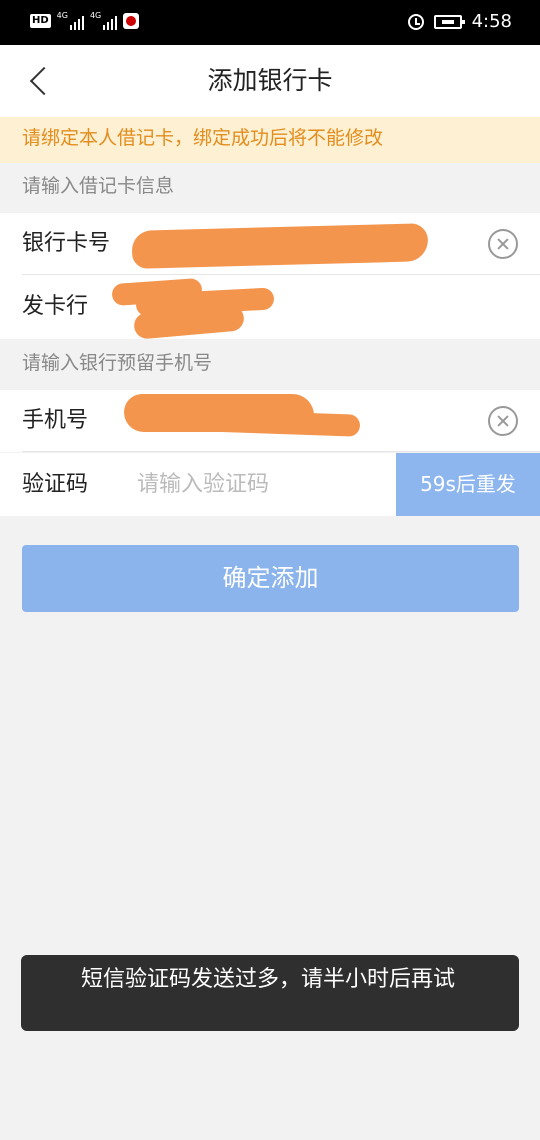 The image size is (540, 1140). Describe the element at coordinates (70, 21) in the screenshot. I see `signal-icon: 4G` at that location.